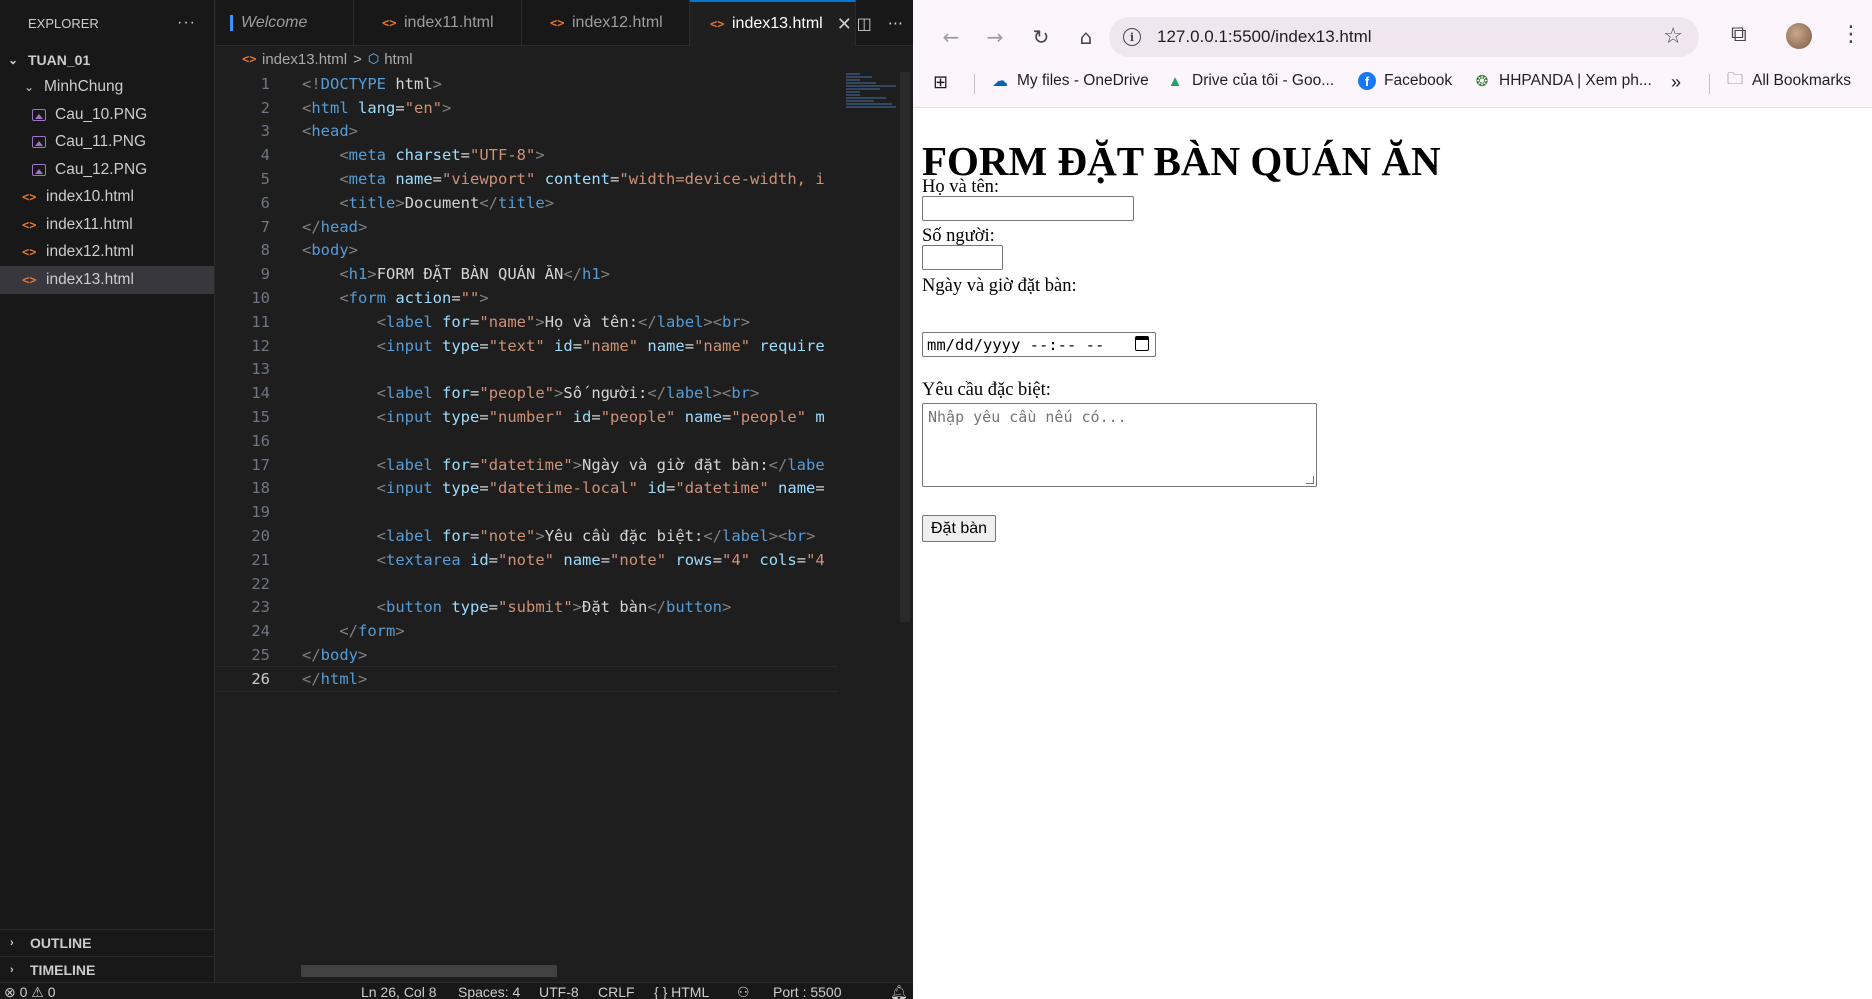 The width and height of the screenshot is (1872, 999). Describe the element at coordinates (807, 991) in the screenshot. I see `live-server-port: Port : 5500` at that location.